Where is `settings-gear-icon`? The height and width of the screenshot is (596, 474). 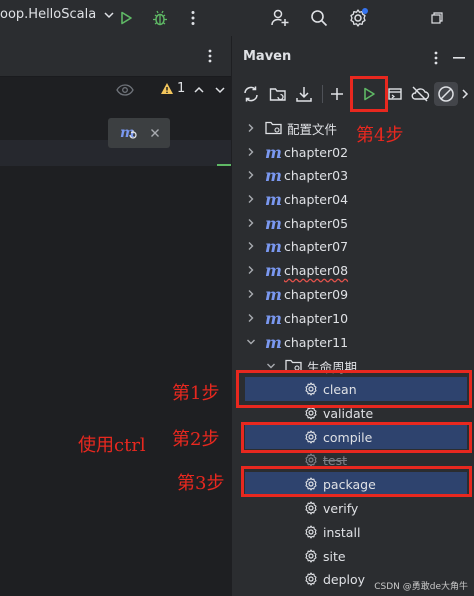 settings-gear-icon is located at coordinates (358, 18).